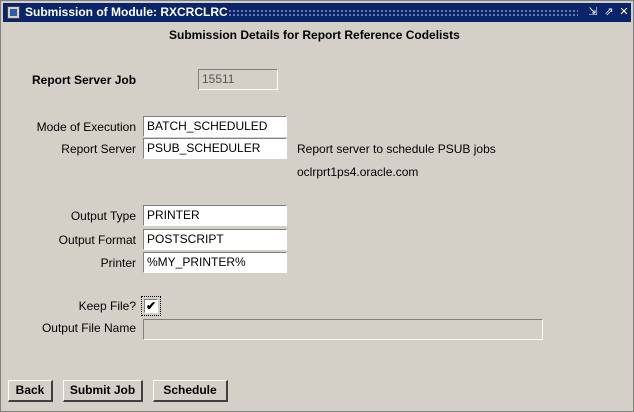  I want to click on output-file-name-label: Output File Name, so click(88, 328).